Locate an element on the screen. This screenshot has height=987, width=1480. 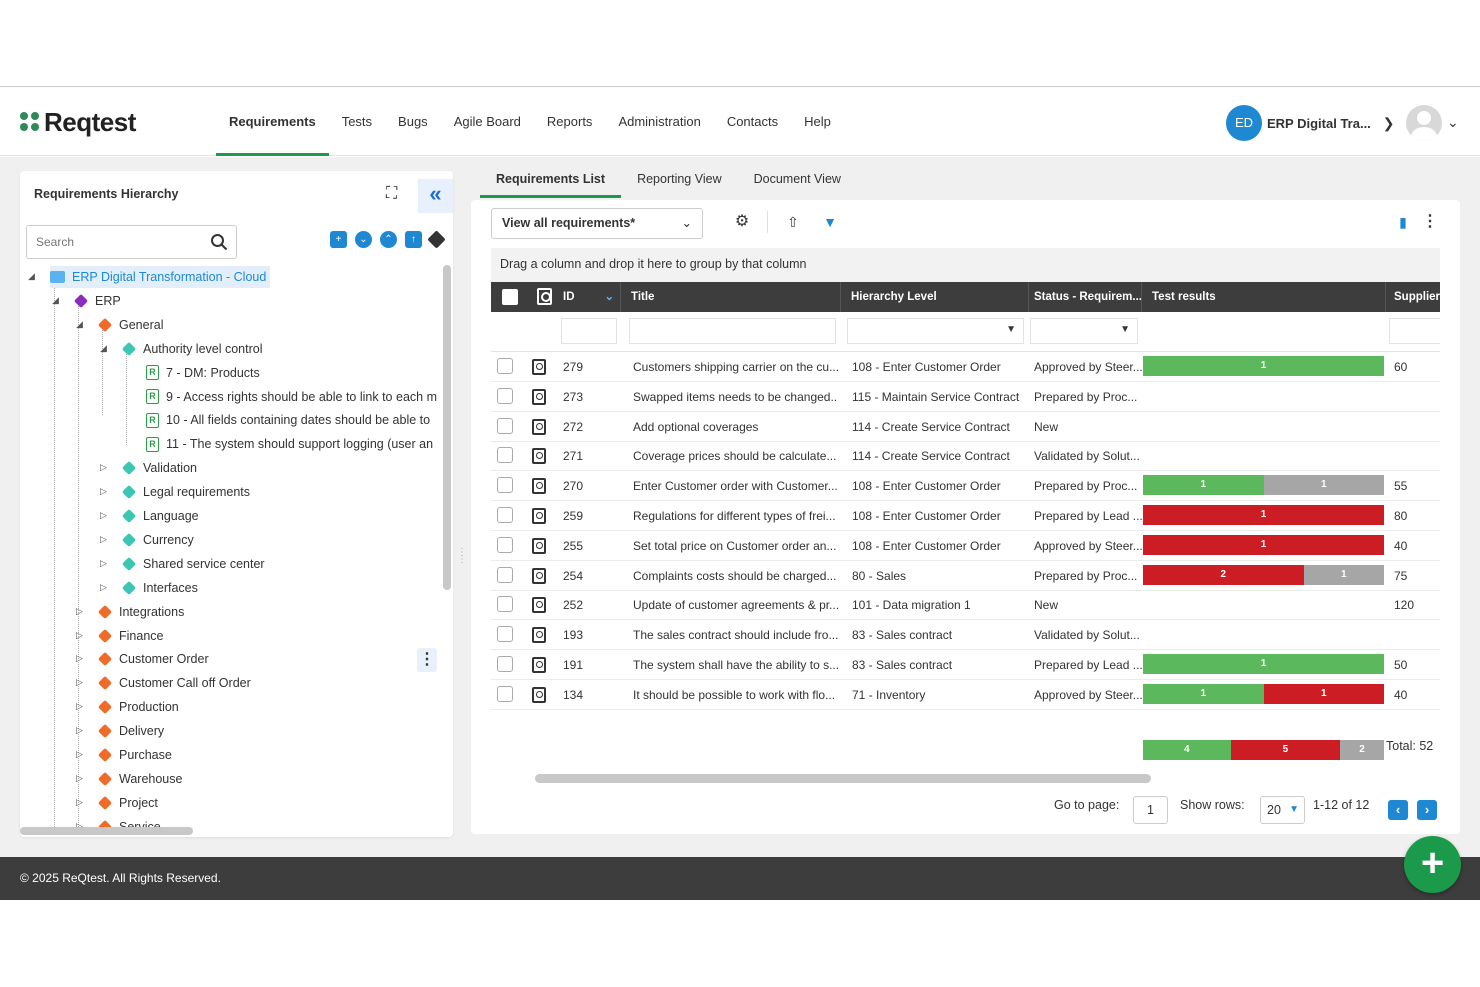
fullscreen-icon: ⛶ is located at coordinates (391, 194).